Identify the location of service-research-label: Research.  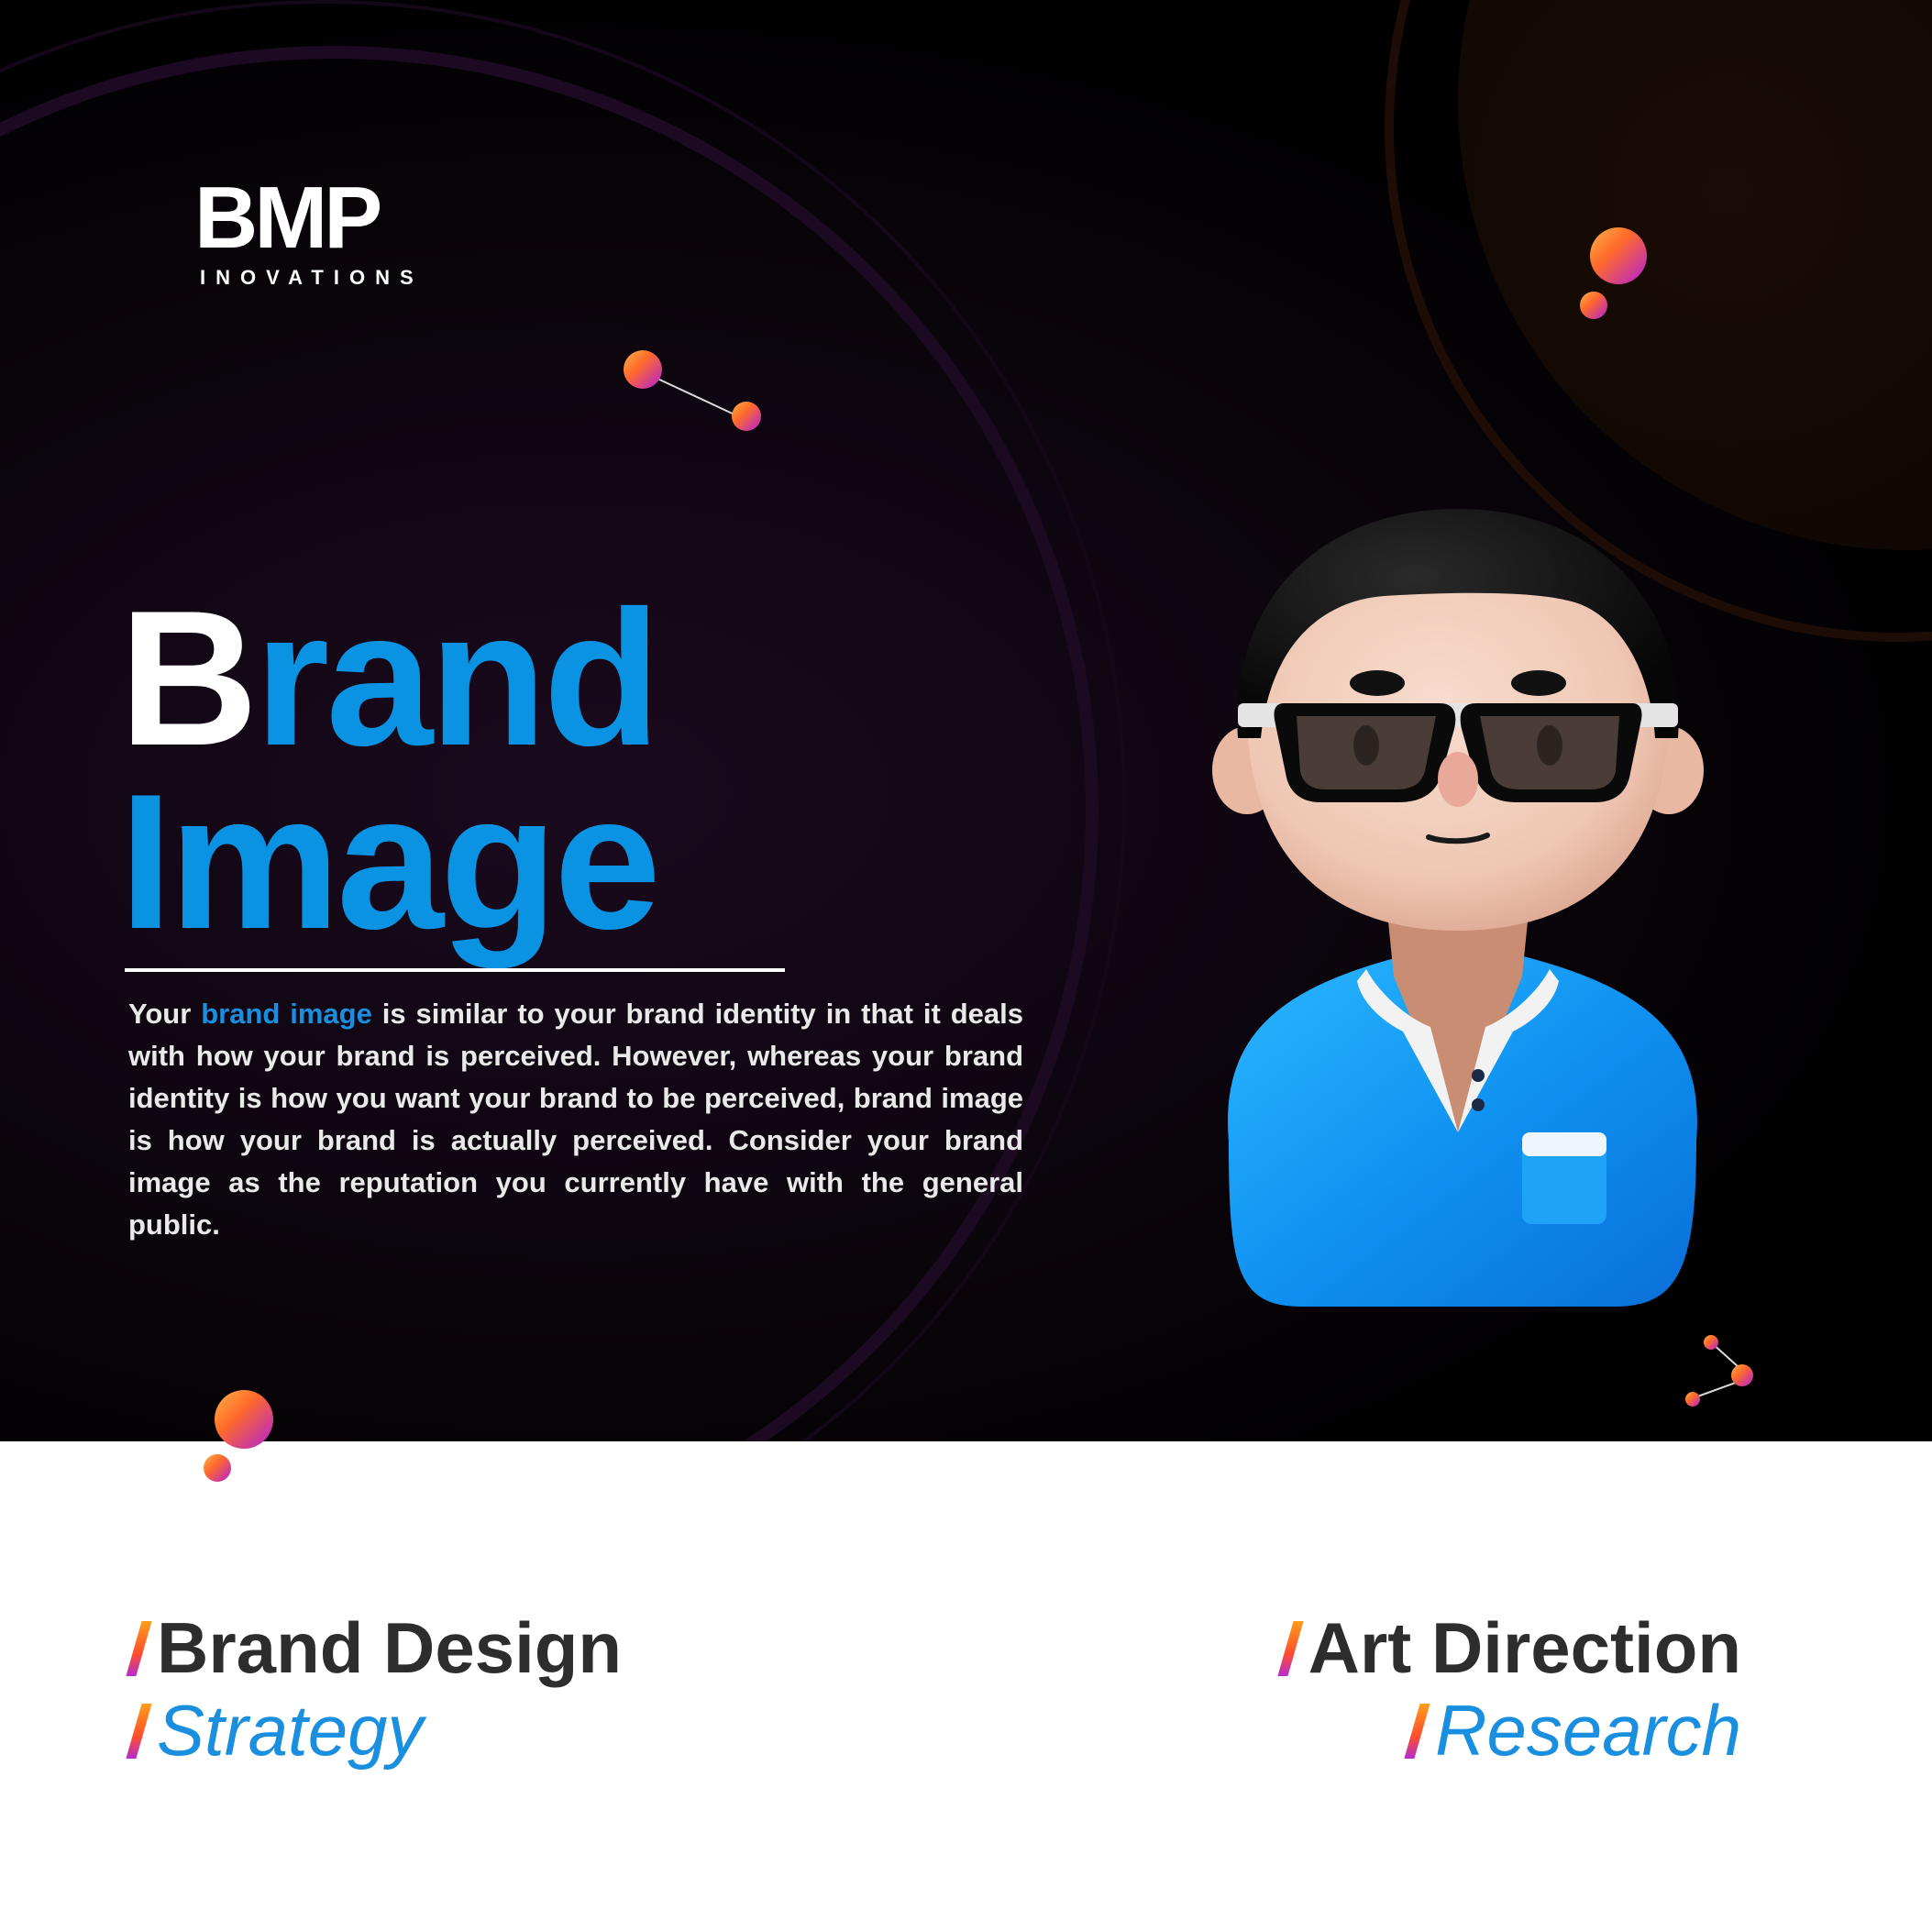
(1588, 1730).